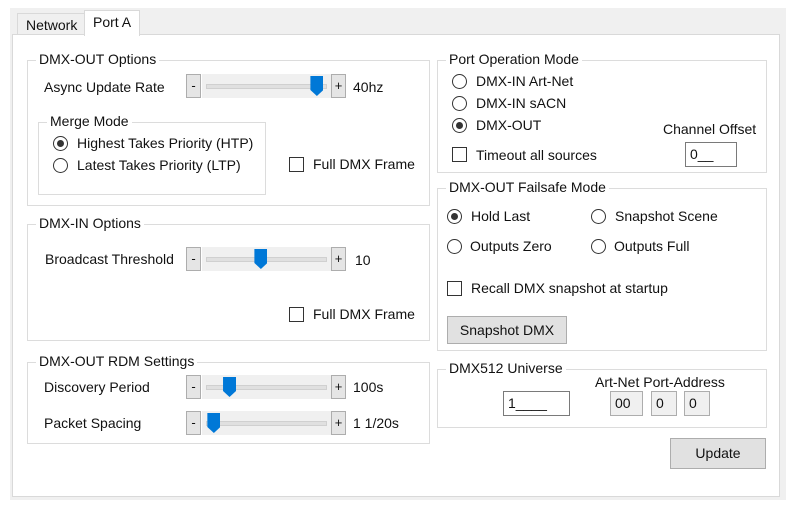 This screenshot has height=507, width=795. What do you see at coordinates (104, 87) in the screenshot?
I see `async-update-rate-label: Async Update Rate` at bounding box center [104, 87].